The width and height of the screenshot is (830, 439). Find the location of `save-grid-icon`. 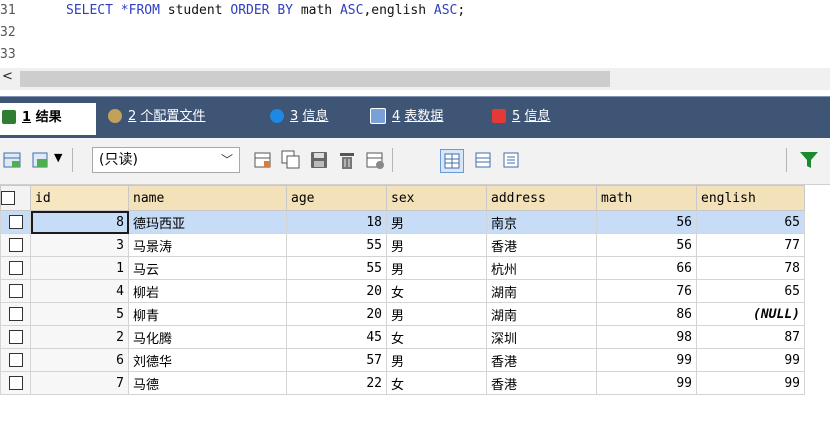

save-grid-icon is located at coordinates (41, 160).